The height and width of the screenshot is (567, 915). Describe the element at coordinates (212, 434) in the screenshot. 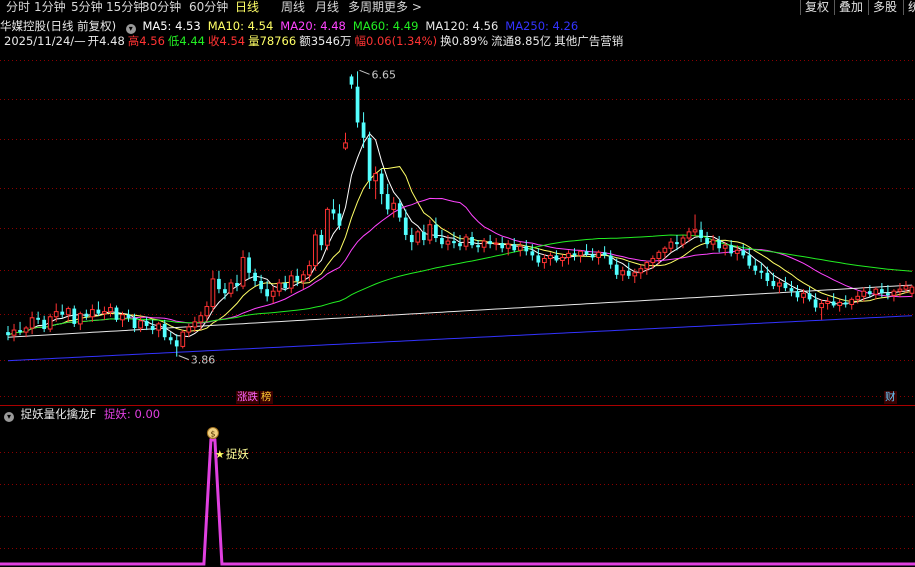

I see `money-bag-icon-glyph: $` at that location.